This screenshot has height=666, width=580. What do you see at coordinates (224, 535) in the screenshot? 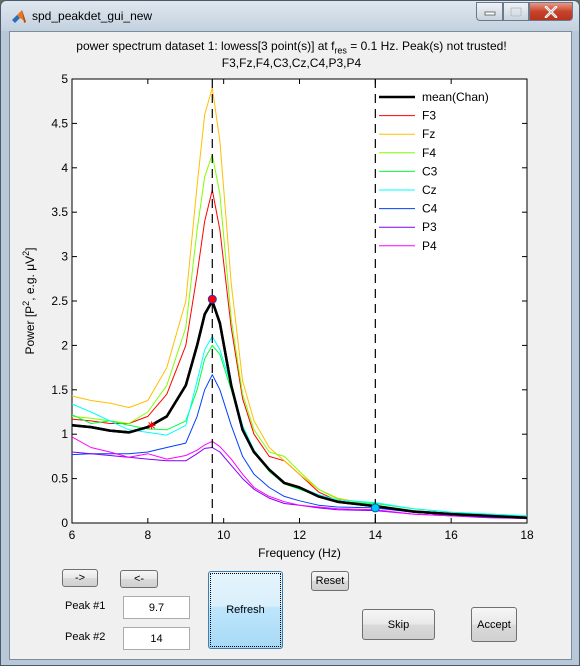
I see `x-tick-label: 10` at bounding box center [224, 535].